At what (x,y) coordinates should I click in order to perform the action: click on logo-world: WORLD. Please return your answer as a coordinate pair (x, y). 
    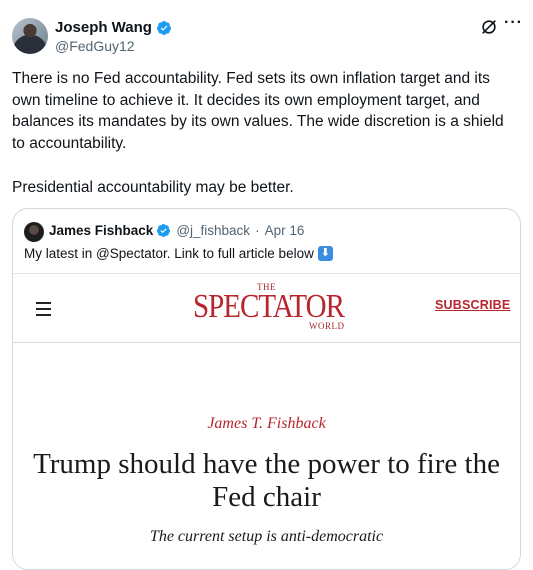
    Looking at the image, I should click on (327, 326).